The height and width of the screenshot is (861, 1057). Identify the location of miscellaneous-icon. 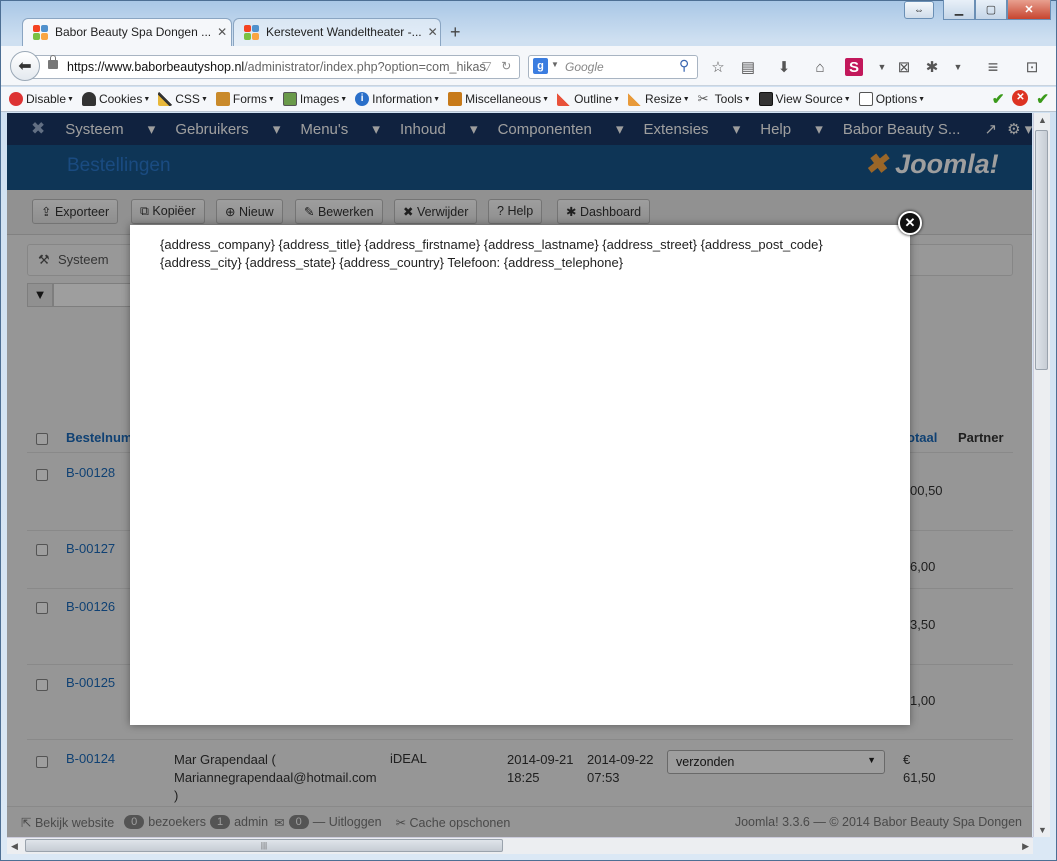
(455, 99).